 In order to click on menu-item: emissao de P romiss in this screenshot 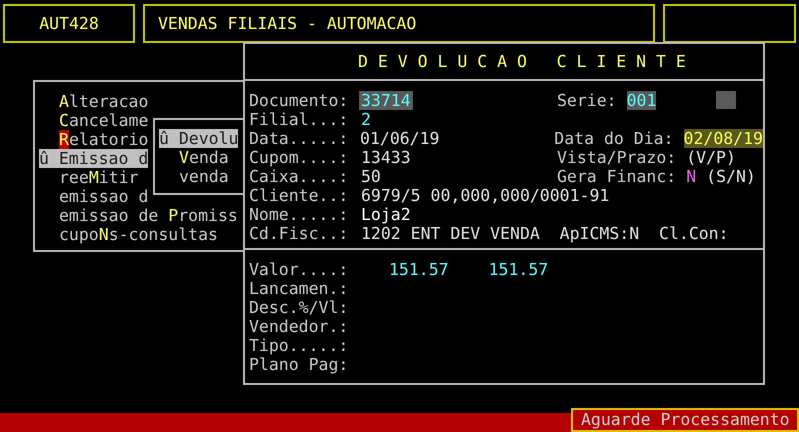, I will do `click(148, 215)`.